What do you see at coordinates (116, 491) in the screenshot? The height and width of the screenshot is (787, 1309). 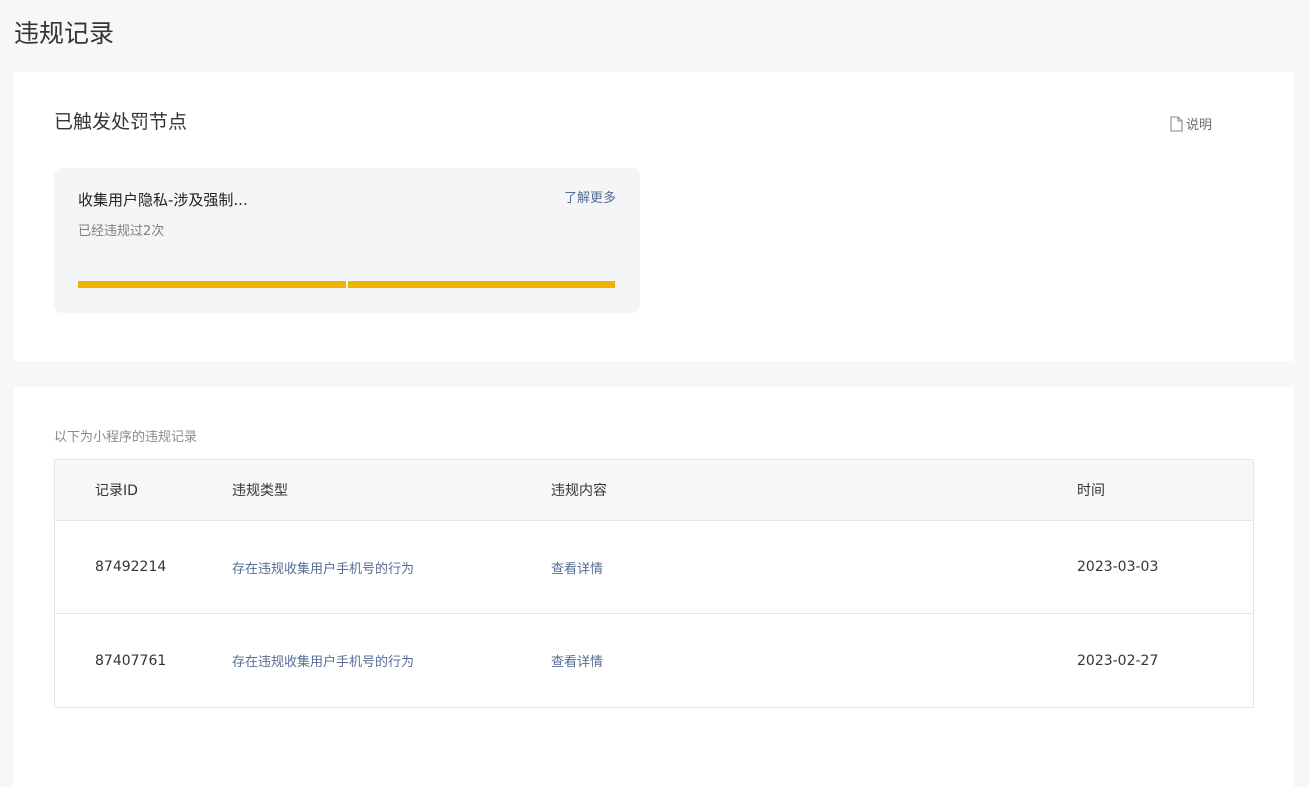 I see `column-header-id: 记录ID` at bounding box center [116, 491].